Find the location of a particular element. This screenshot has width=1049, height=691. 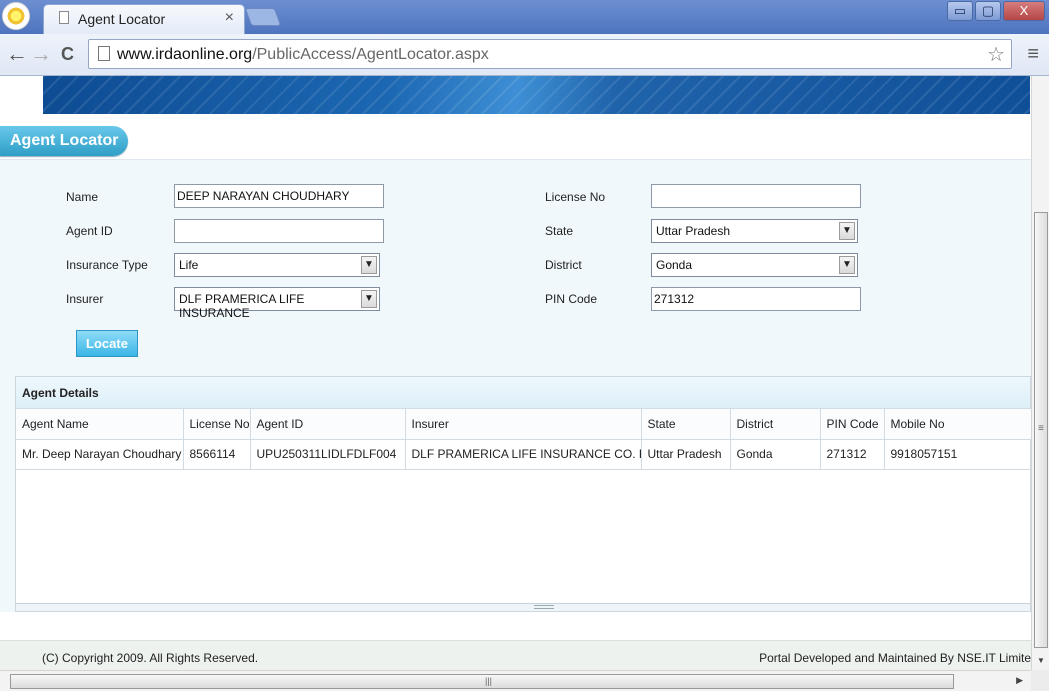

horizontal-scroll-thumb: ||| is located at coordinates (482, 681).